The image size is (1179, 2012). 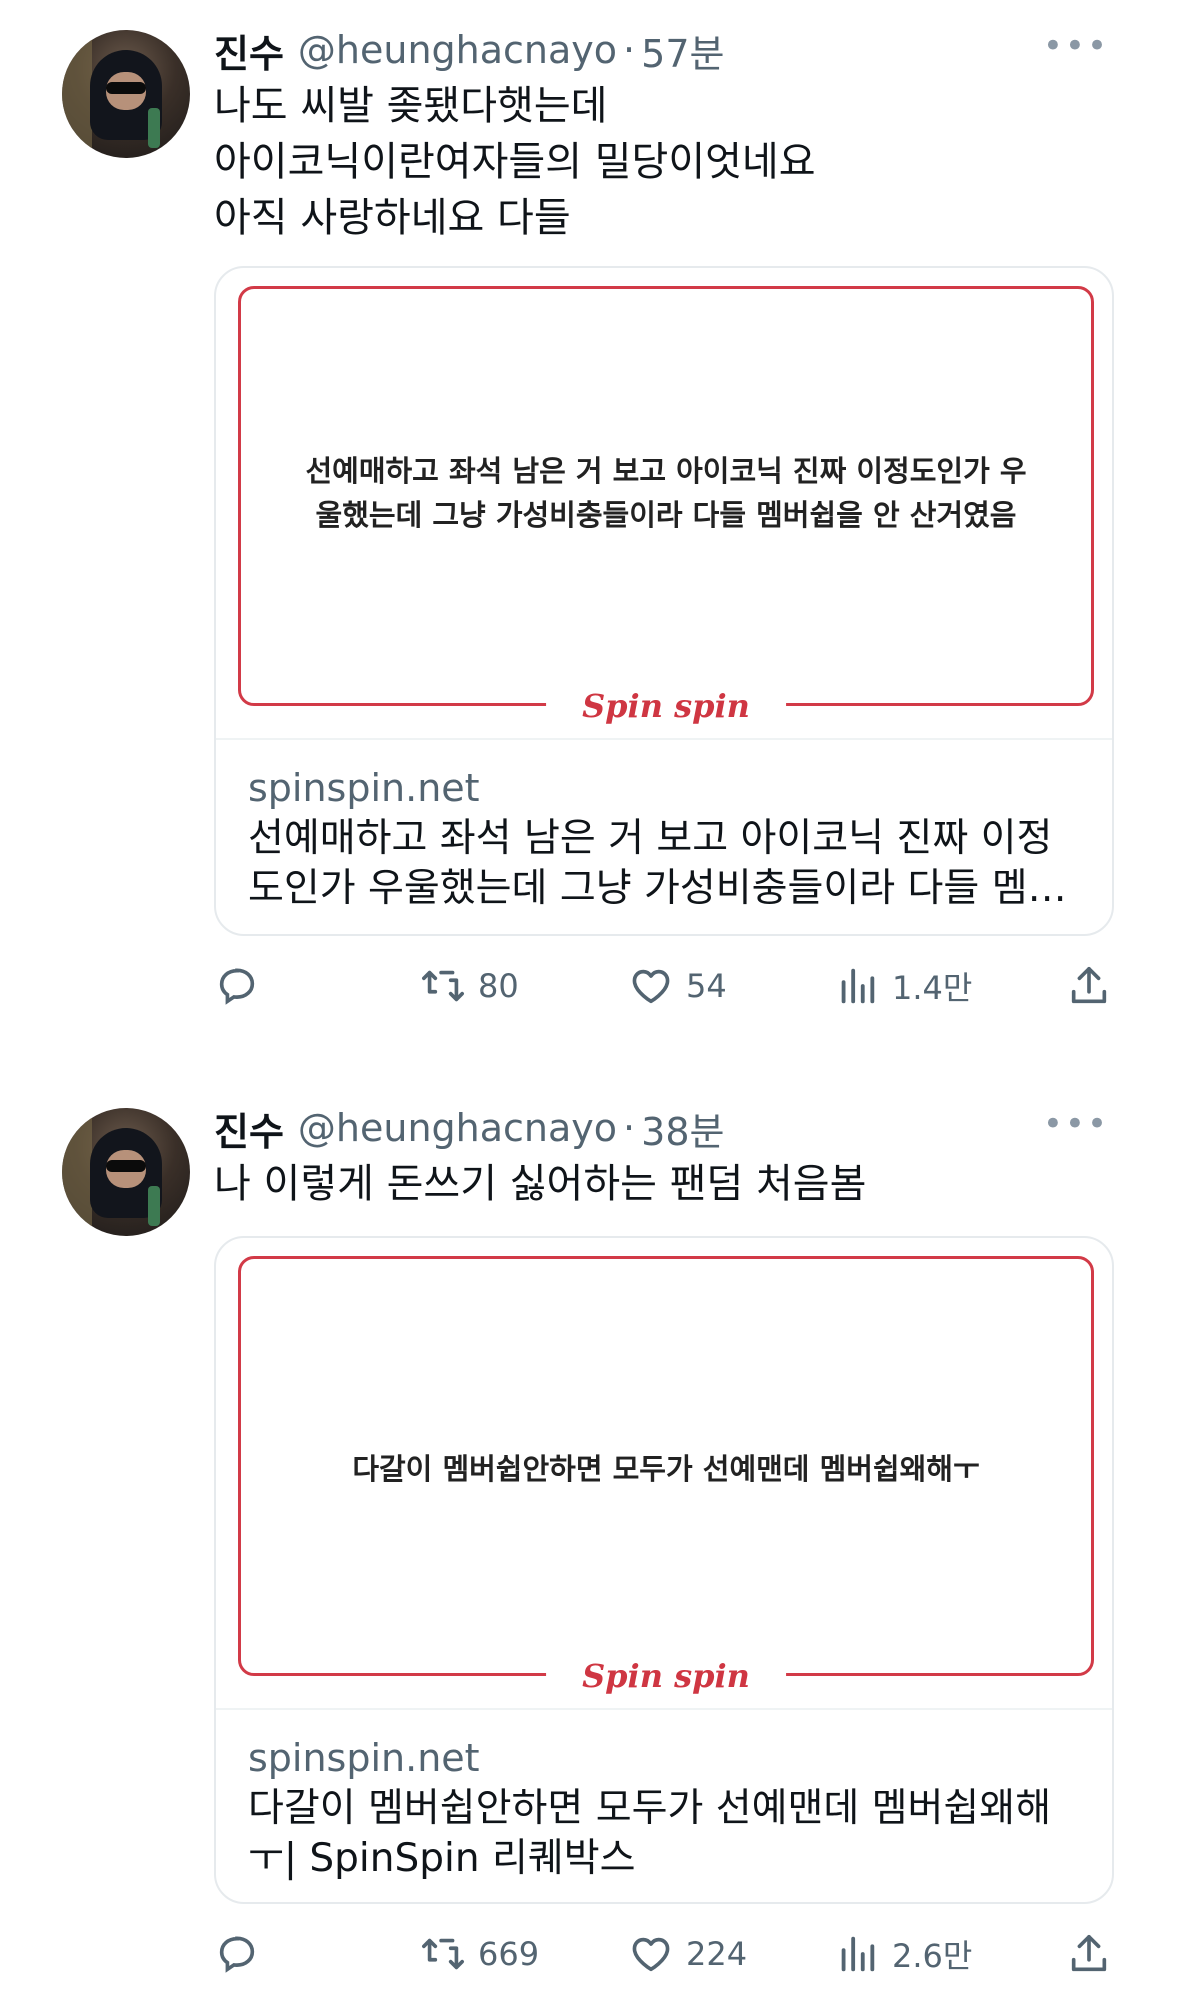 I want to click on tweet-text-line: 나도 씨발 좆됐다햇는데, so click(x=411, y=106).